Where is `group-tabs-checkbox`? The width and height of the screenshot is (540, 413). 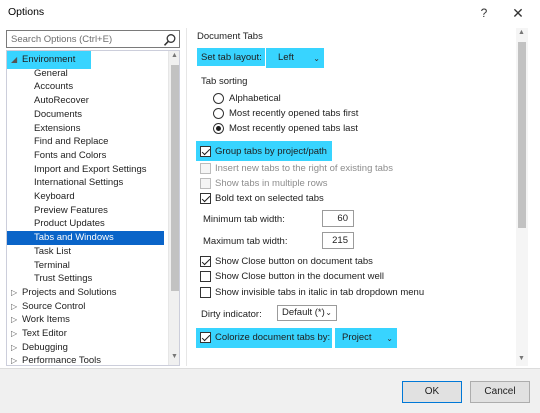
group-tabs-checkbox is located at coordinates (205, 151).